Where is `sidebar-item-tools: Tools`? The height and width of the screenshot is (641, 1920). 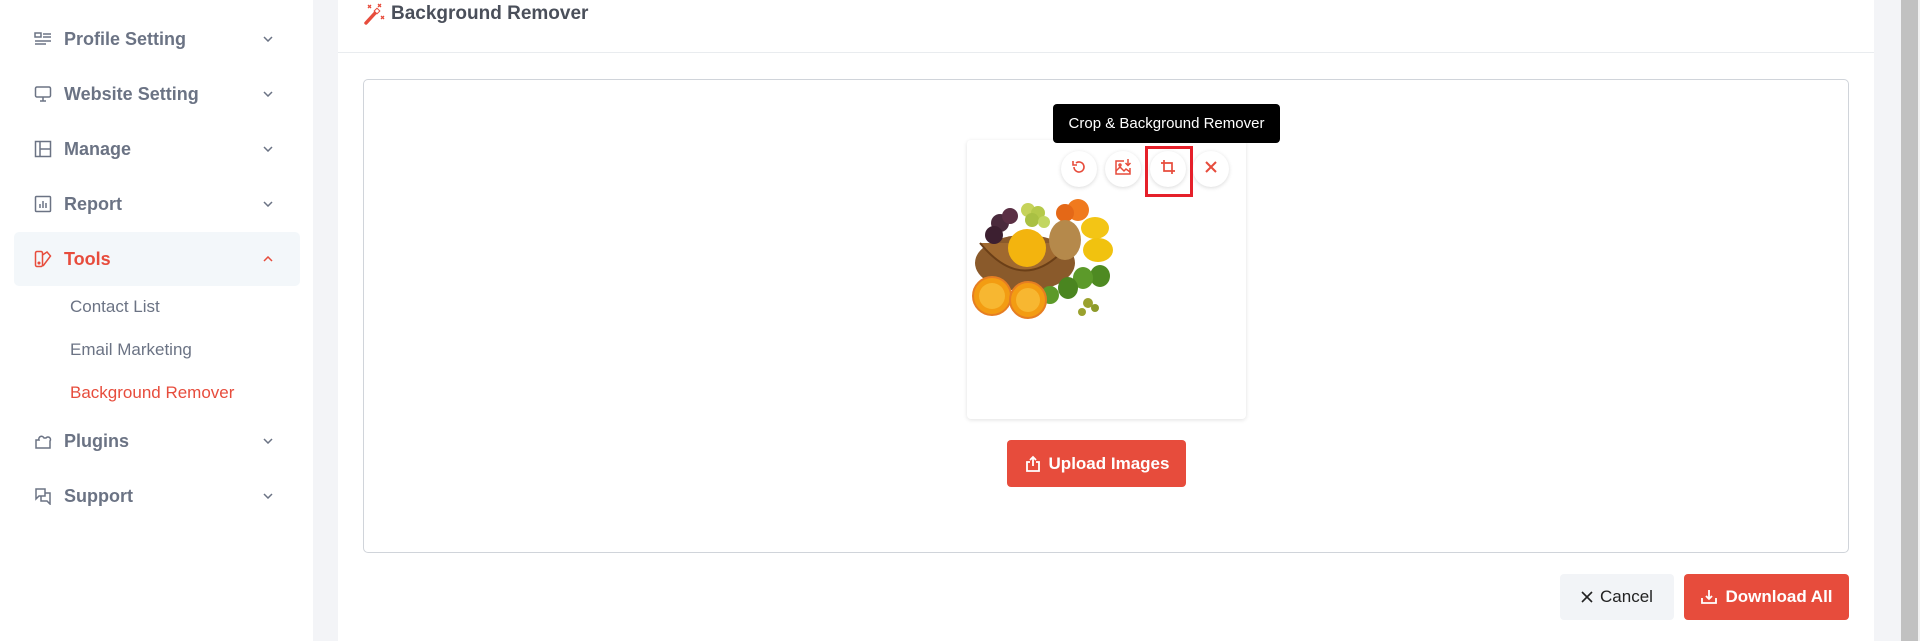 sidebar-item-tools: Tools is located at coordinates (157, 259).